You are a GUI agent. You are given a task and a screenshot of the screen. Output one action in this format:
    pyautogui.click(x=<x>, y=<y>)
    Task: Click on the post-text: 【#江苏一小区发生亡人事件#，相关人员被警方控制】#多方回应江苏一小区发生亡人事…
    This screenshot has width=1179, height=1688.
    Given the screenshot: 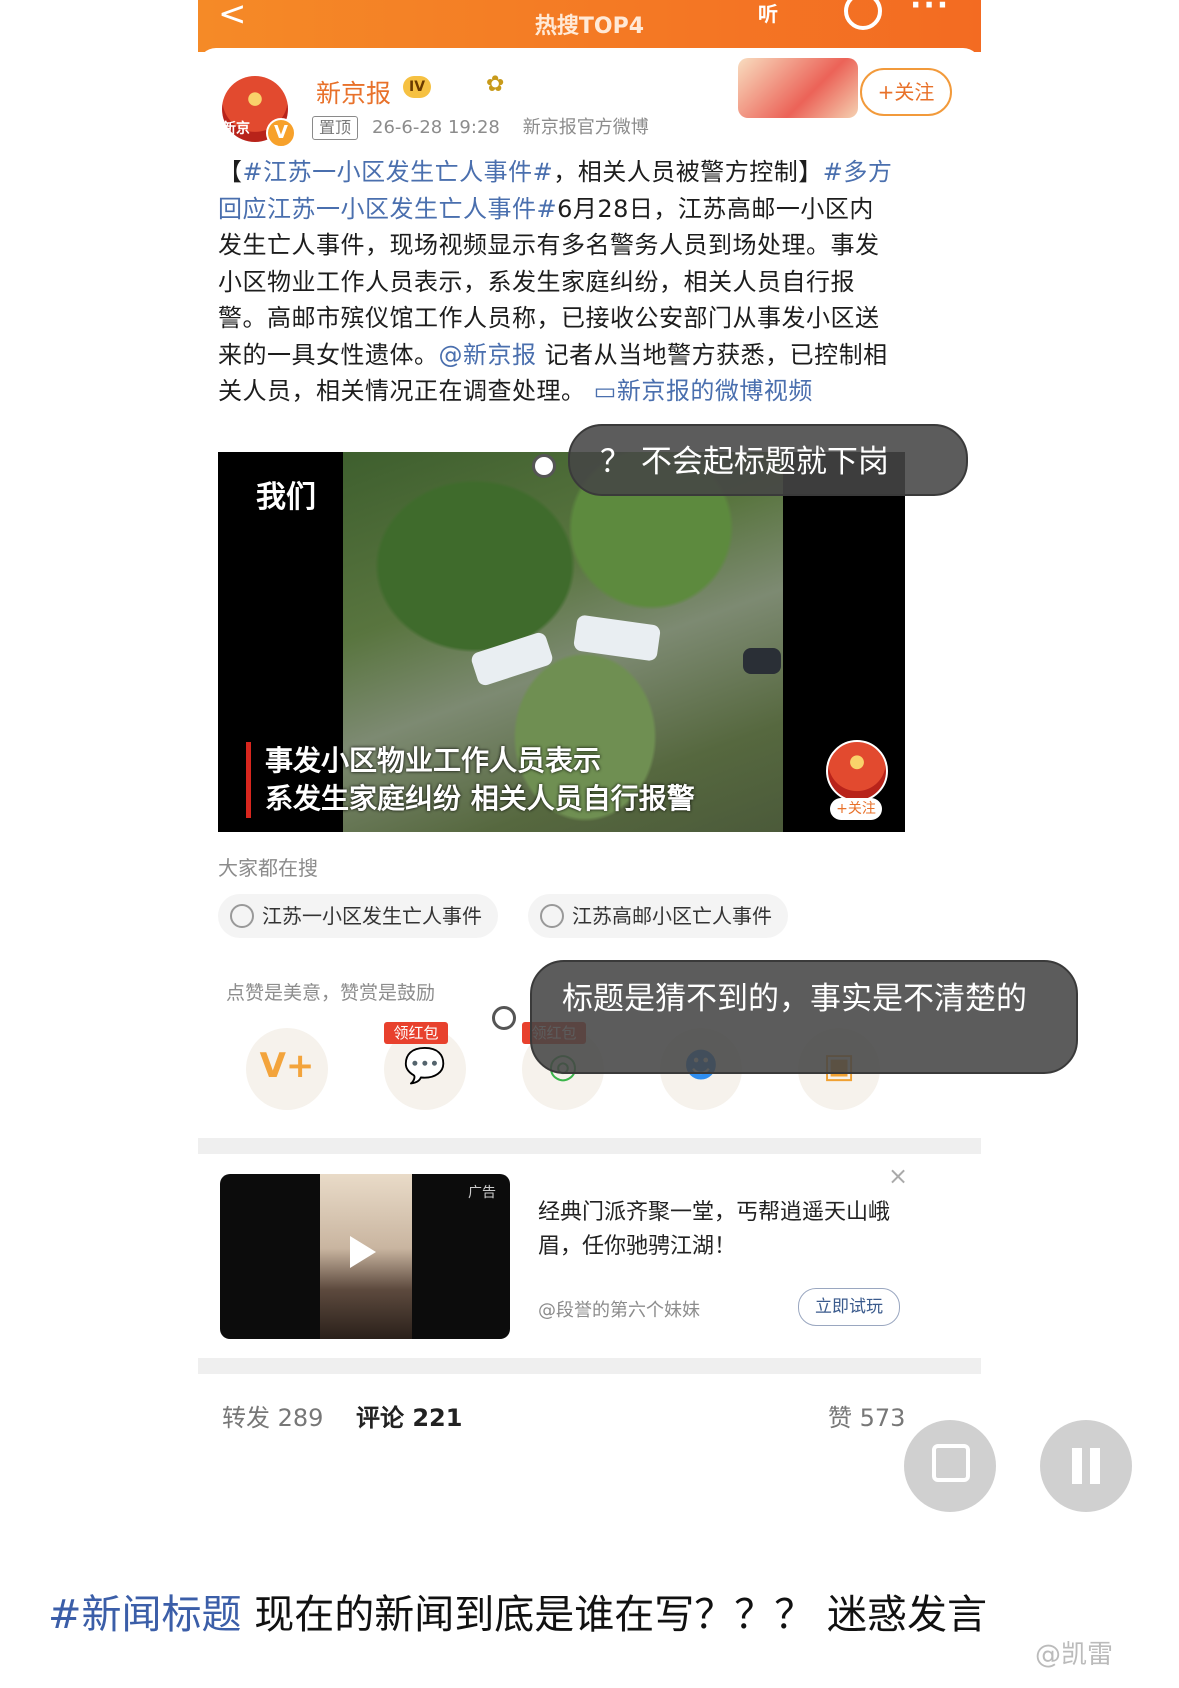 What is the action you would take?
    pyautogui.click(x=558, y=282)
    